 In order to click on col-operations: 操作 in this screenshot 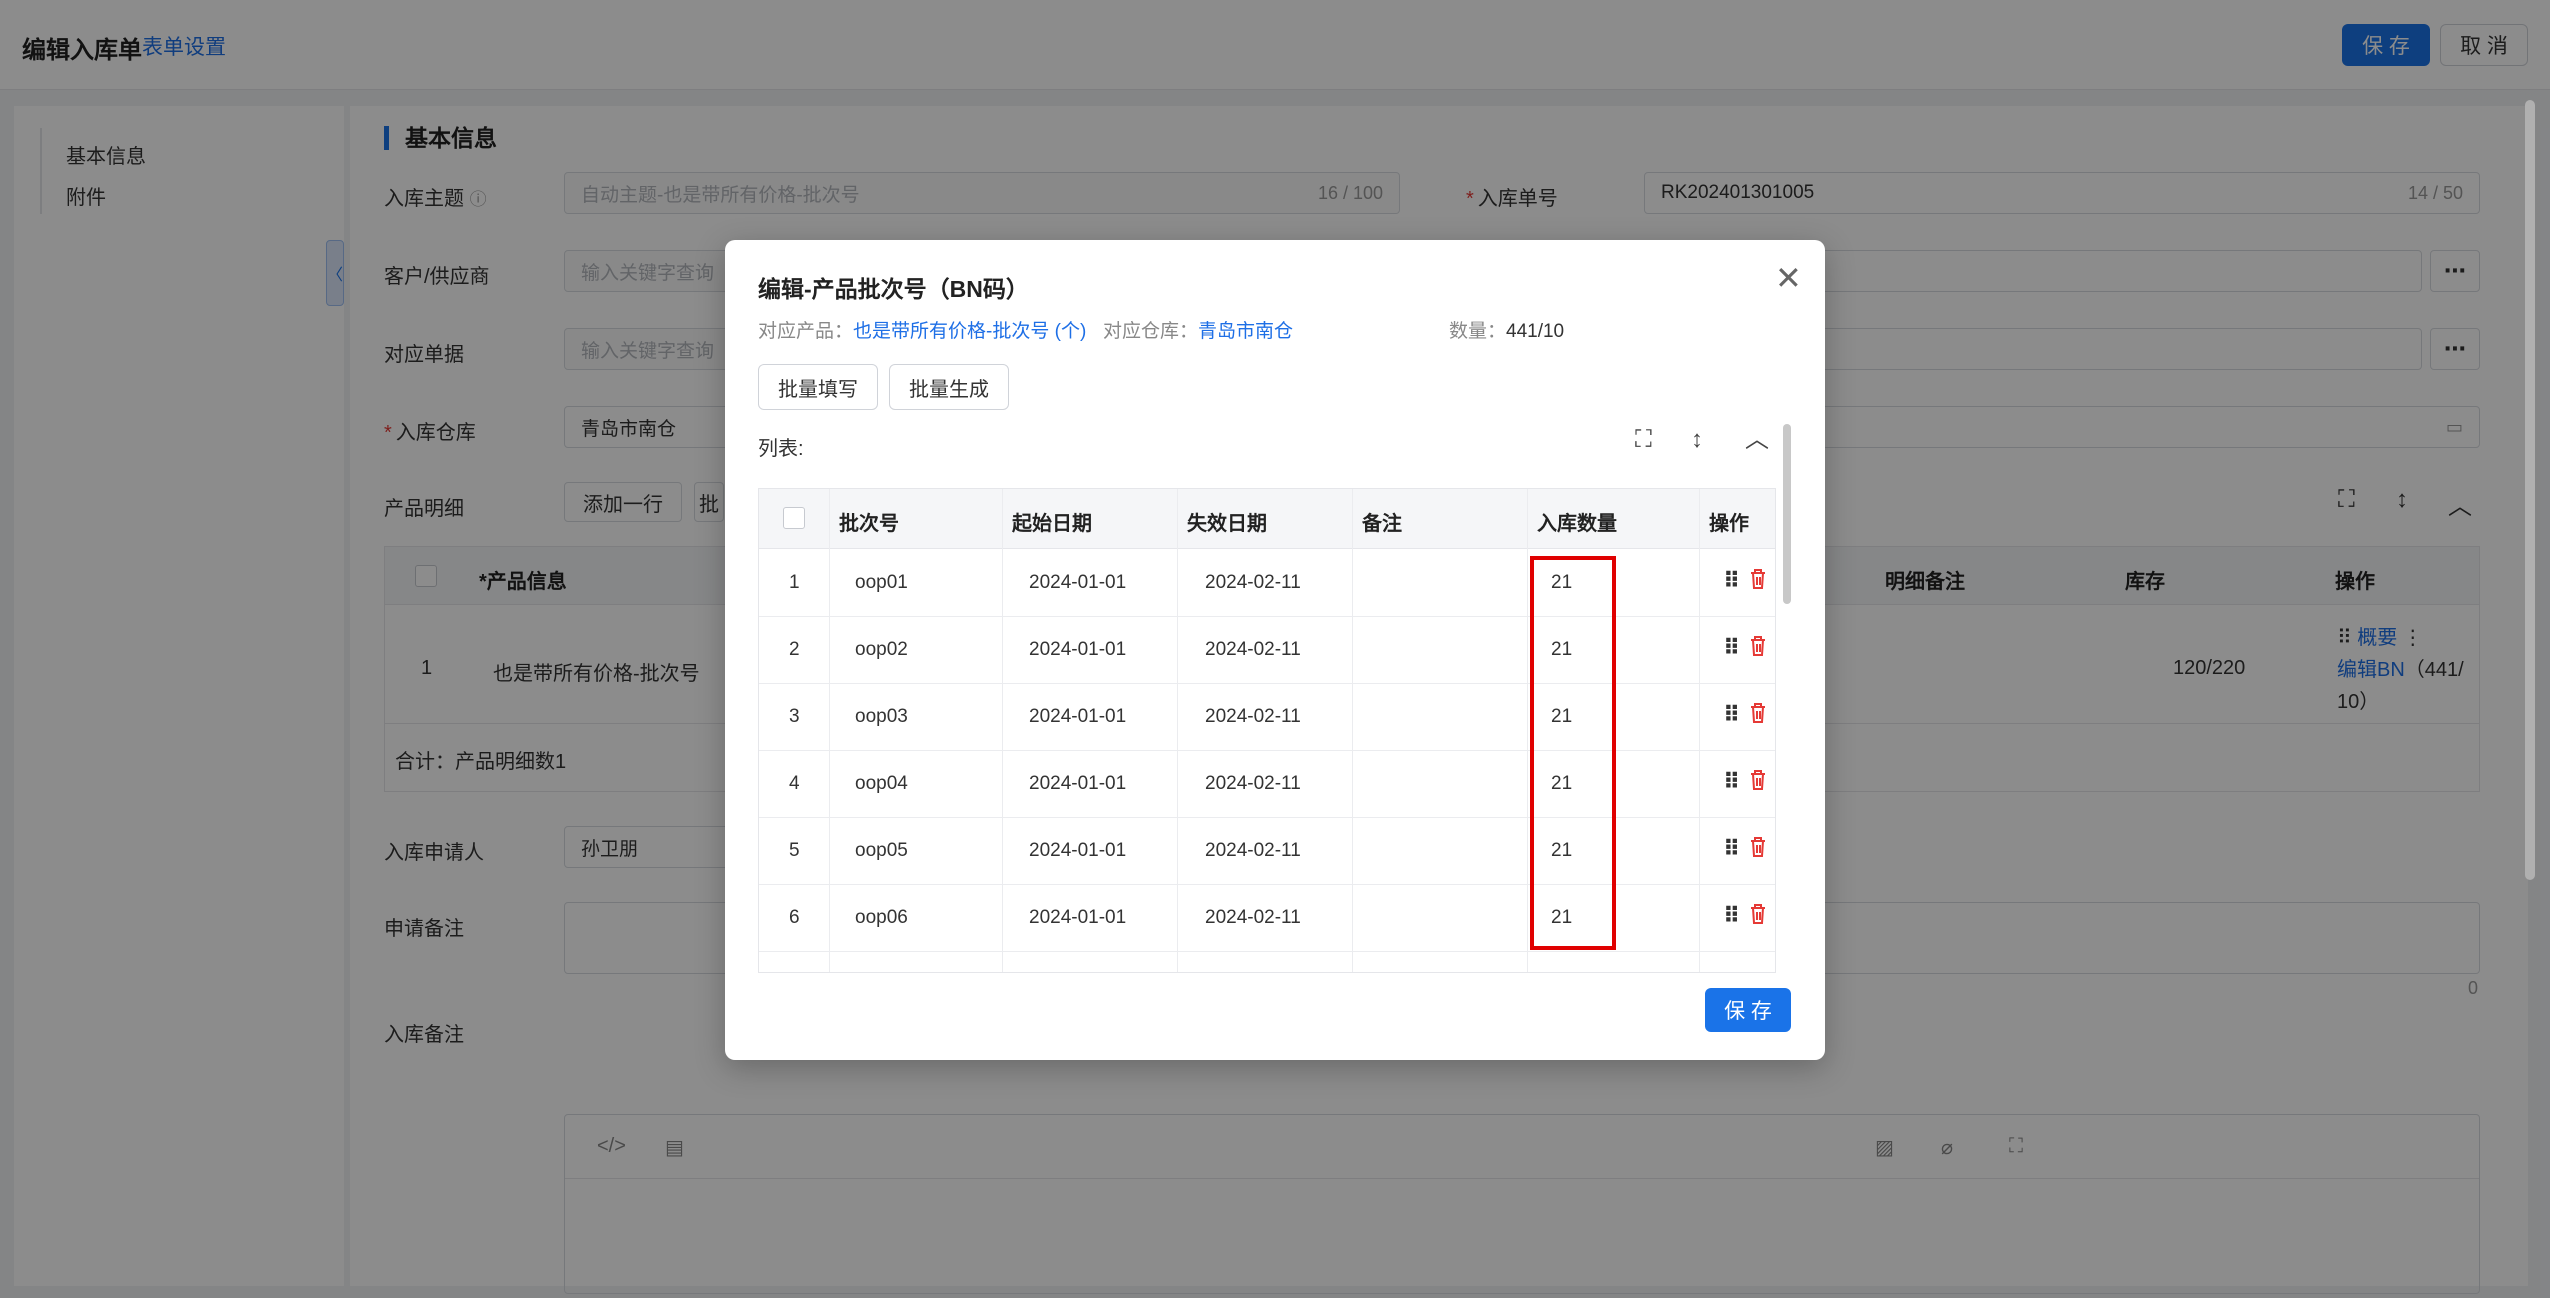, I will do `click(1729, 524)`.